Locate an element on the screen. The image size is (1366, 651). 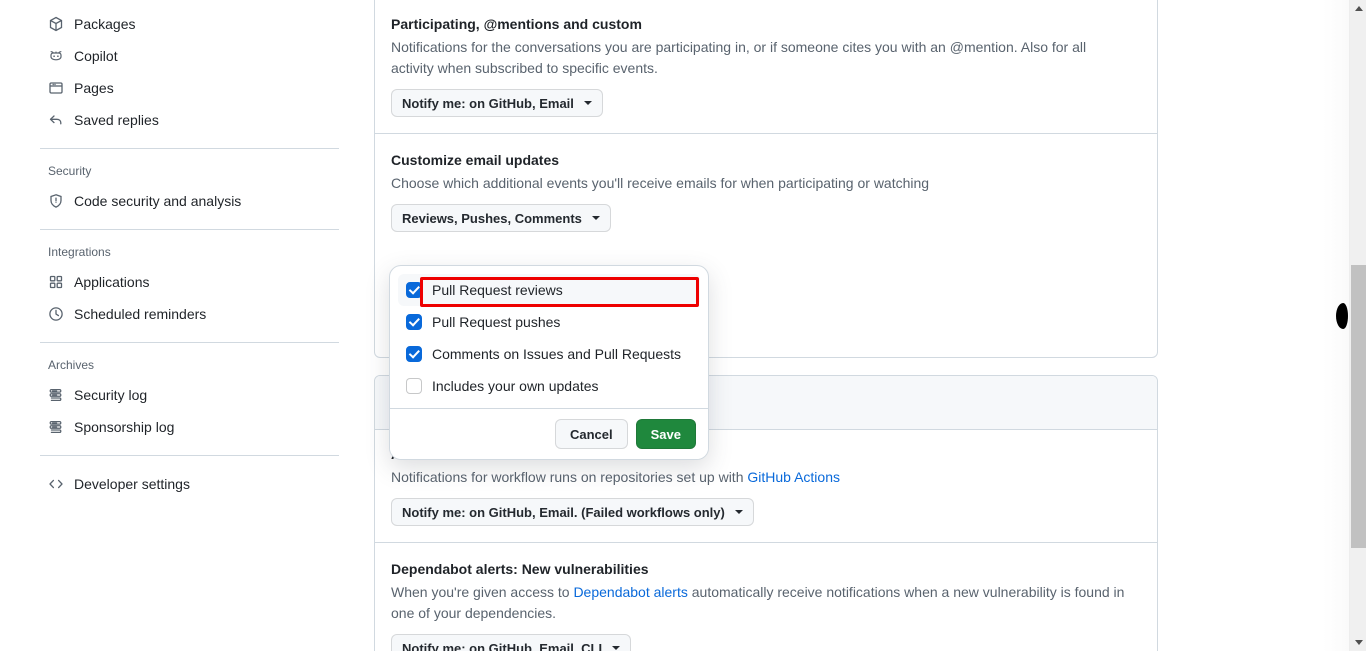
participating-select-button: Notify me: on GitHub, Email is located at coordinates (497, 103).